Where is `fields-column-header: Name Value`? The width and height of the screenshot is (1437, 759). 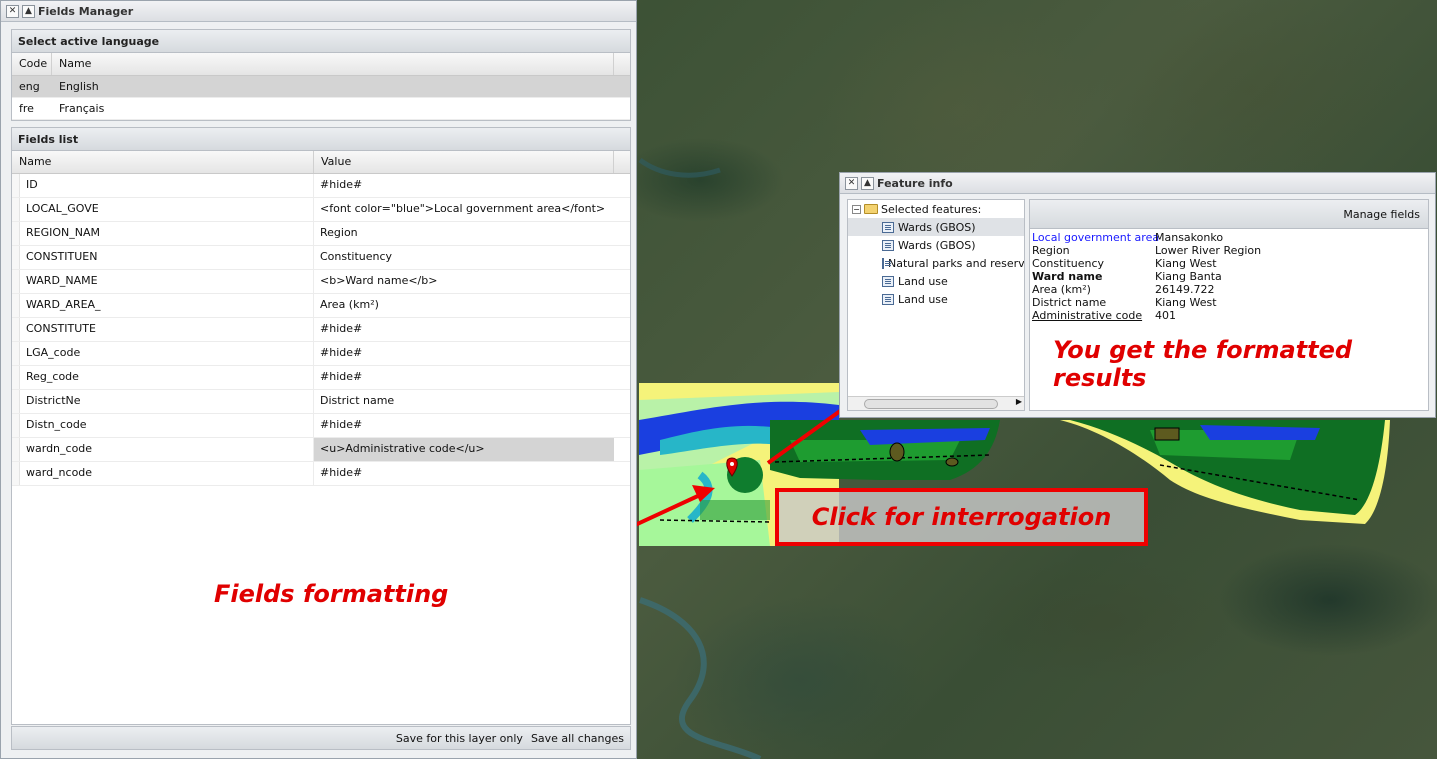
fields-column-header: Name Value is located at coordinates (321, 162).